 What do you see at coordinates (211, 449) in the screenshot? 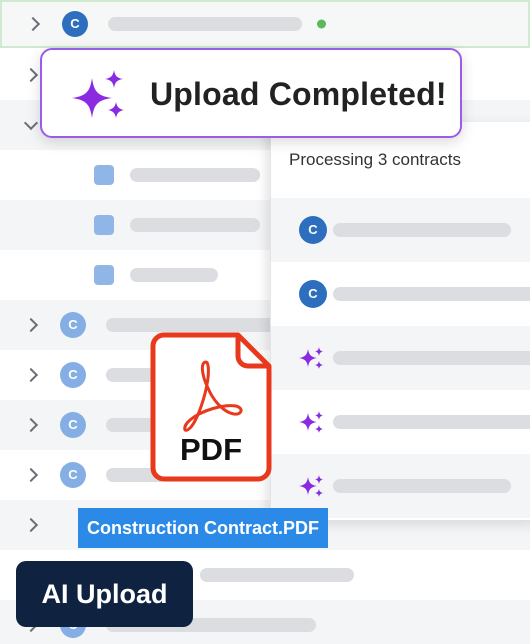
I see `pdf-label: PDF` at bounding box center [211, 449].